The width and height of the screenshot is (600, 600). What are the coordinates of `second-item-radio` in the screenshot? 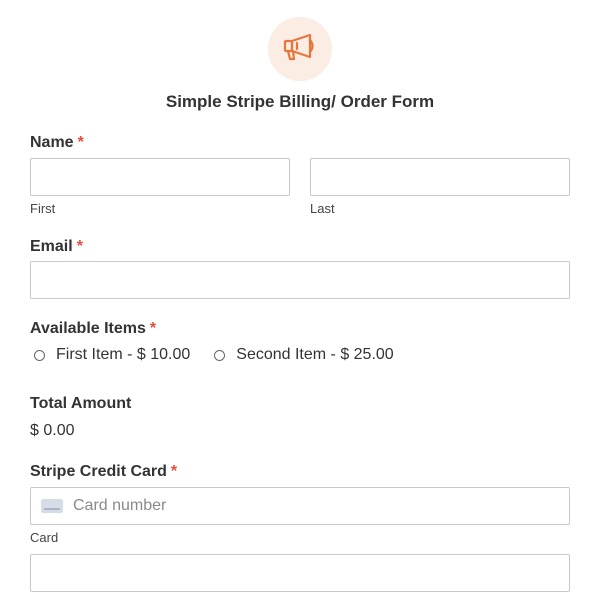 It's located at (220, 355).